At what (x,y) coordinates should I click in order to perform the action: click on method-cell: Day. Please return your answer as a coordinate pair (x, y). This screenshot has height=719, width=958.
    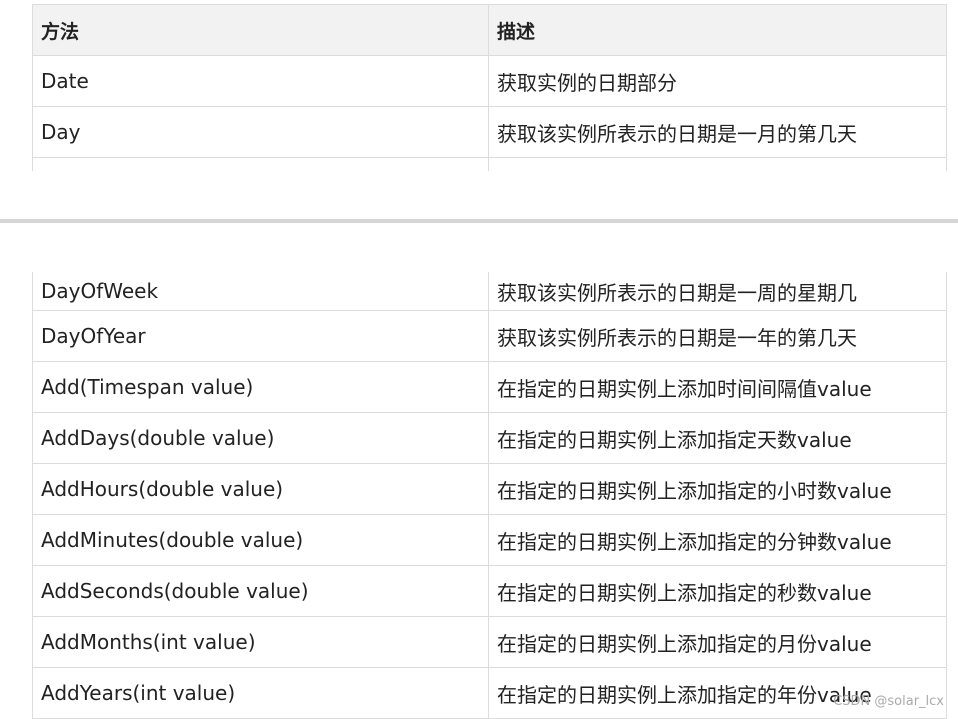
    Looking at the image, I should click on (260, 132).